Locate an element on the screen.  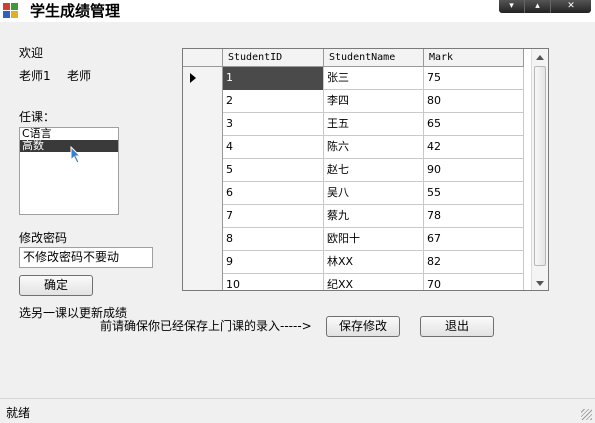
current-row-arrow-icon is located at coordinates (193, 78).